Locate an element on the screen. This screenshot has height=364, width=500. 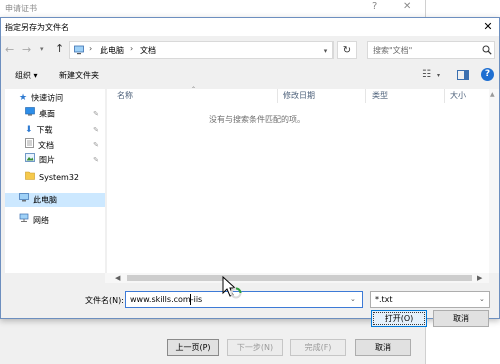
refresh-icon: ↻ is located at coordinates (347, 50).